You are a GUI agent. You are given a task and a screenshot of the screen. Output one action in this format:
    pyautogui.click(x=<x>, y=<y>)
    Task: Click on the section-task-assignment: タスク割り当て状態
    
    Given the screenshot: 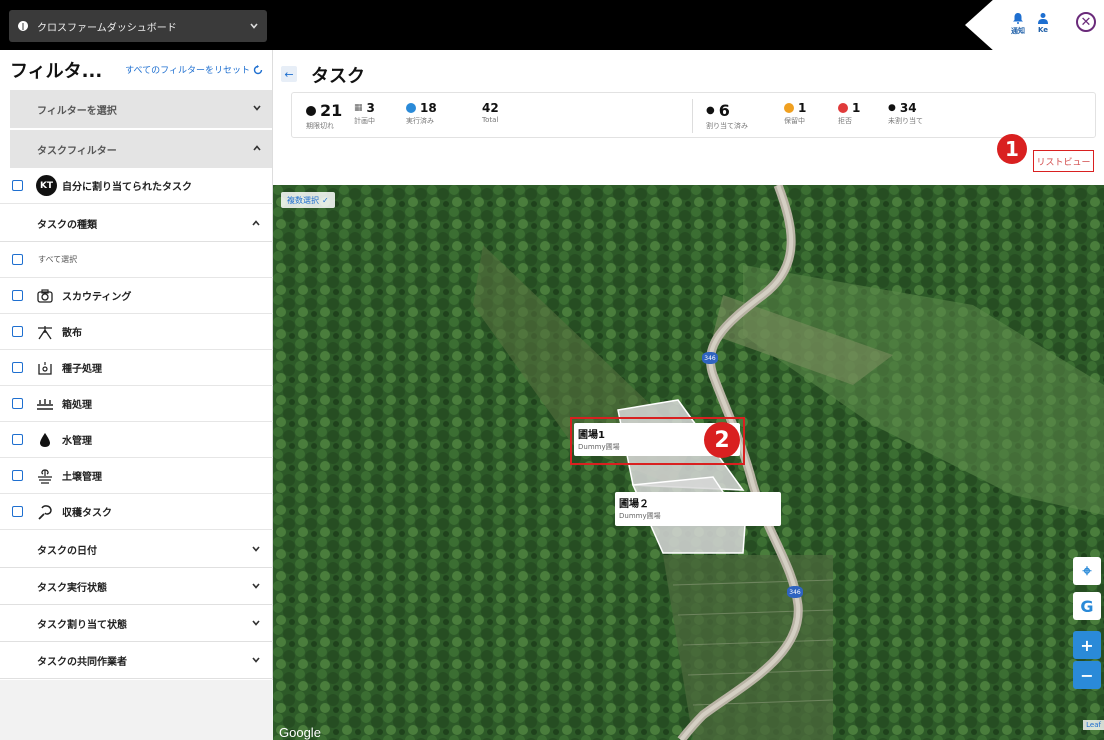 What is the action you would take?
    pyautogui.click(x=136, y=623)
    